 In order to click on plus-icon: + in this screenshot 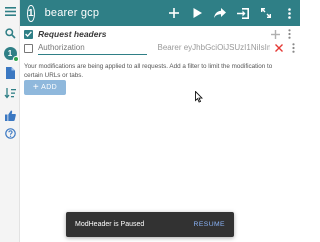, I will do `click(36, 87)`.